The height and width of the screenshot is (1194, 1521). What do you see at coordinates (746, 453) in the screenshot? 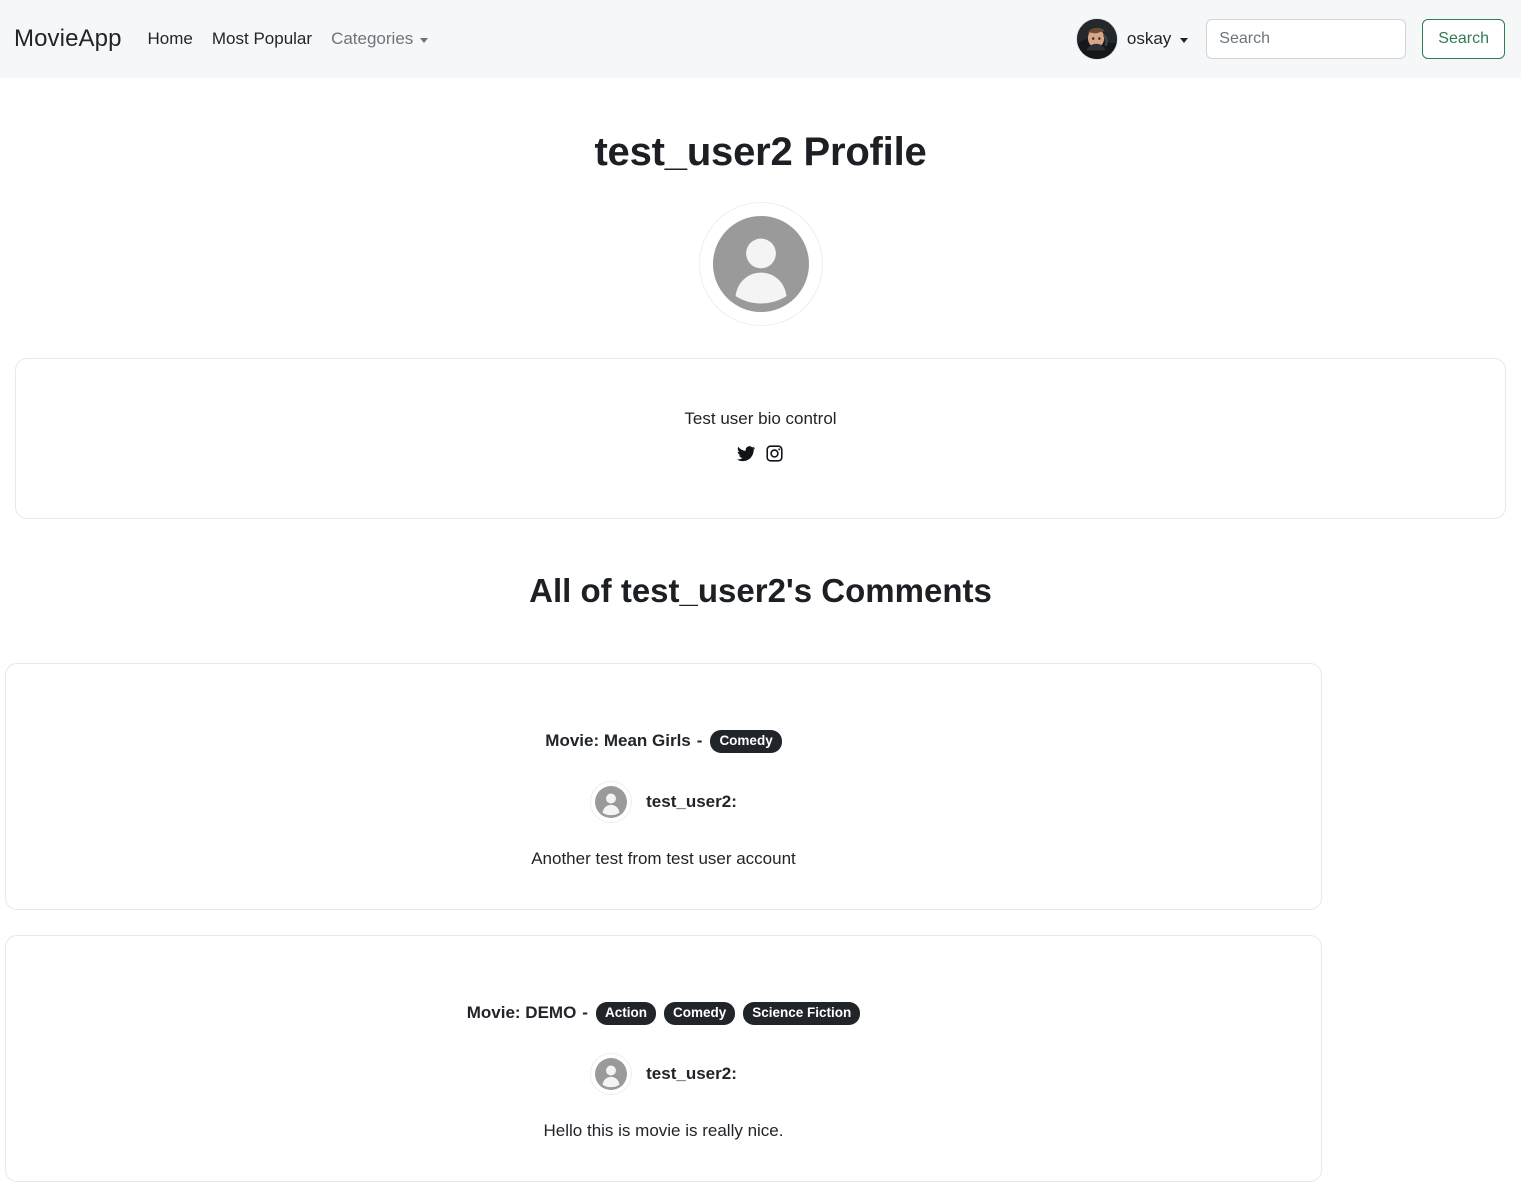
I see `twitter-icon` at bounding box center [746, 453].